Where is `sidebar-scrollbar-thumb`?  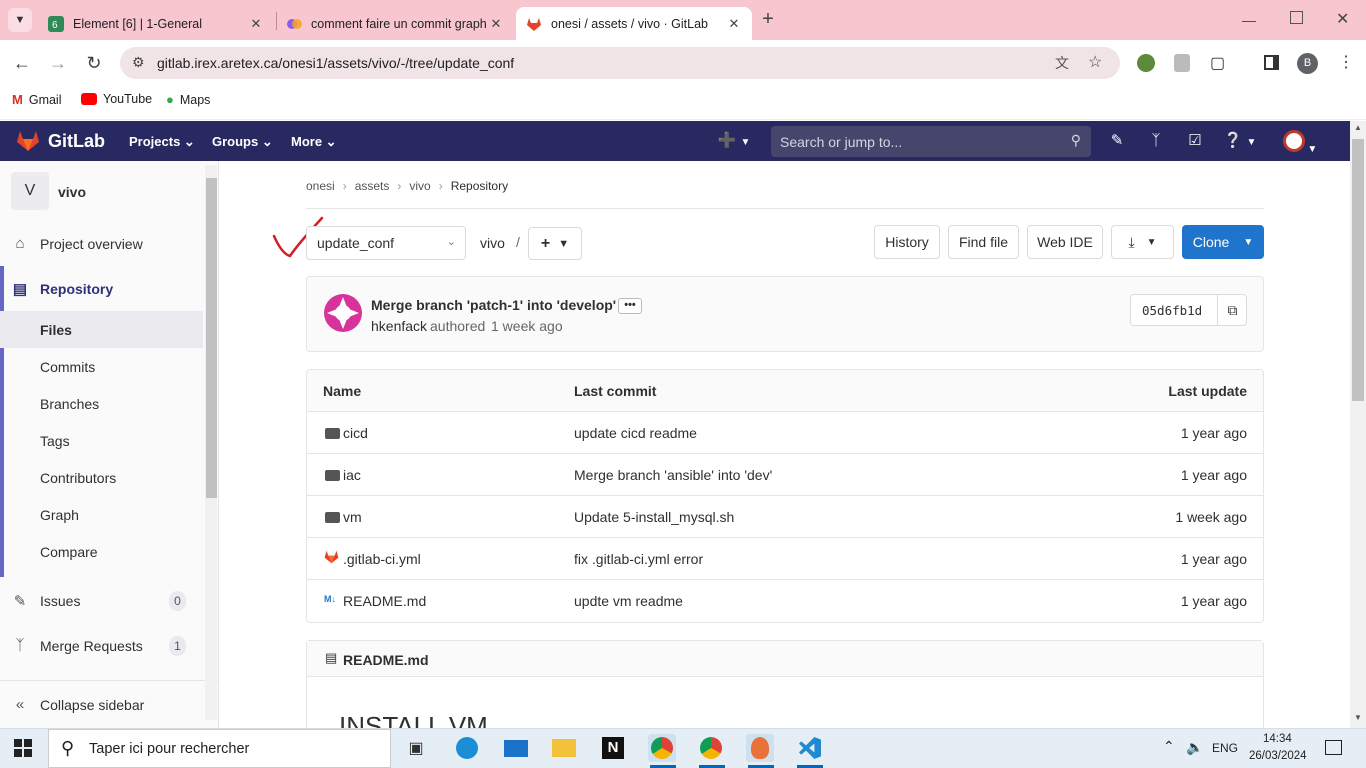
sidebar-scrollbar-thumb is located at coordinates (211, 338).